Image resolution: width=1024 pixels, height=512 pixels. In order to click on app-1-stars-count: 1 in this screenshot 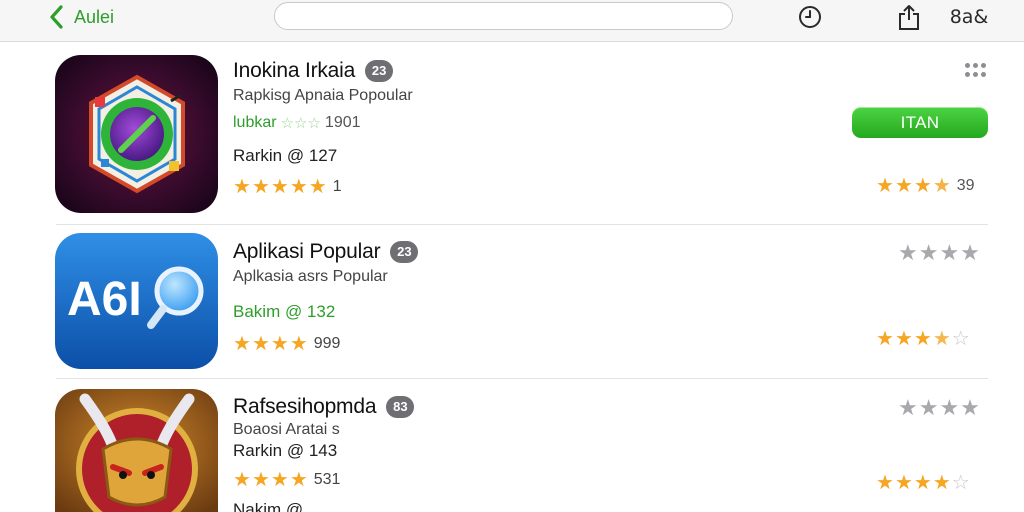, I will do `click(337, 186)`.